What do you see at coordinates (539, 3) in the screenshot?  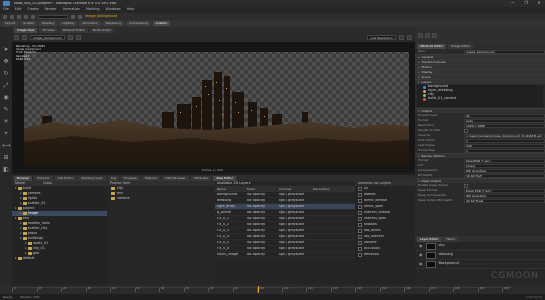 I see `close-icon: ✕` at bounding box center [539, 3].